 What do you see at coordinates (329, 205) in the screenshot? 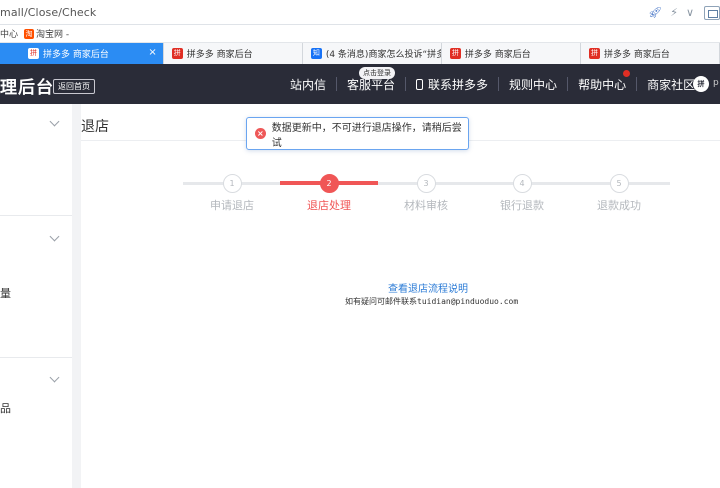
I see `step-label: 退店处理` at bounding box center [329, 205].